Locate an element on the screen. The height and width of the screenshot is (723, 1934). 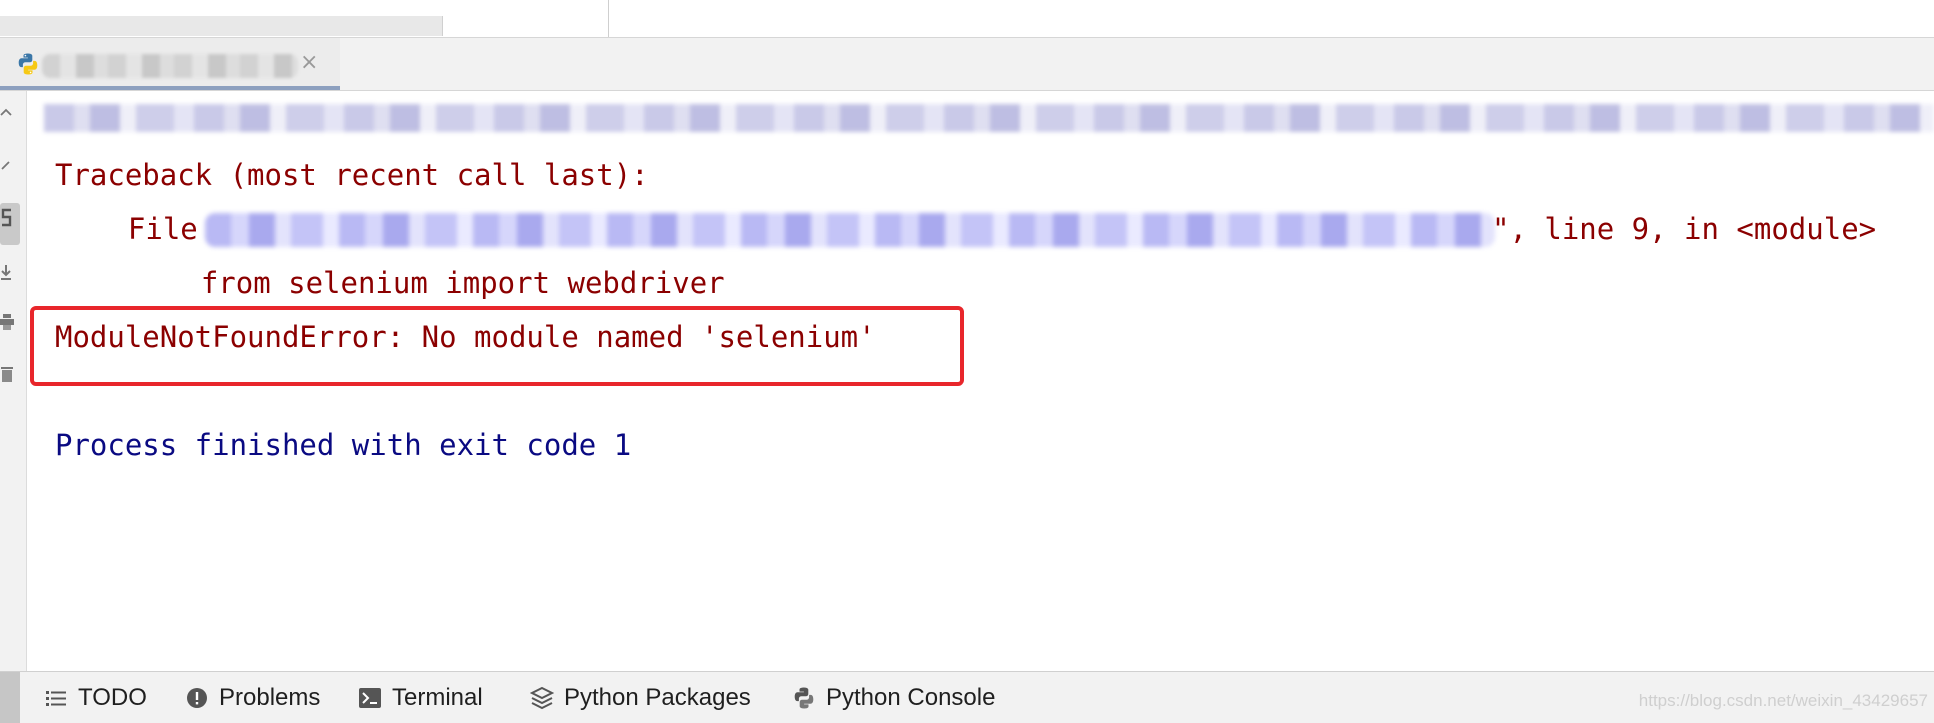
close-icon: × is located at coordinates (309, 63).